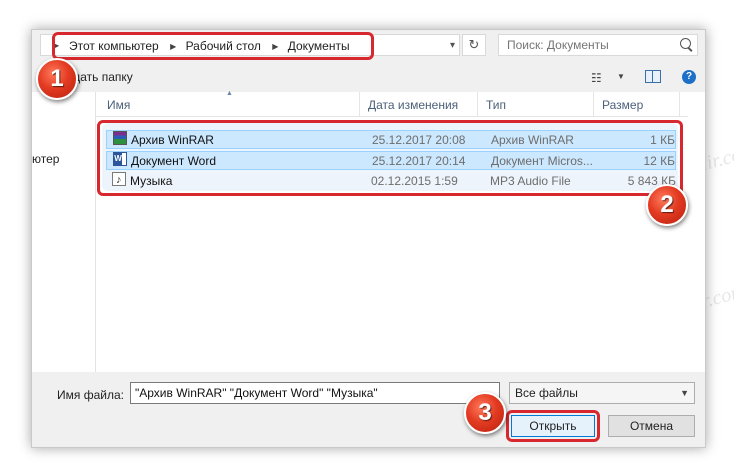 This screenshot has width=734, height=475. Describe the element at coordinates (213, 46) in the screenshot. I see `callout-outline-address` at that location.